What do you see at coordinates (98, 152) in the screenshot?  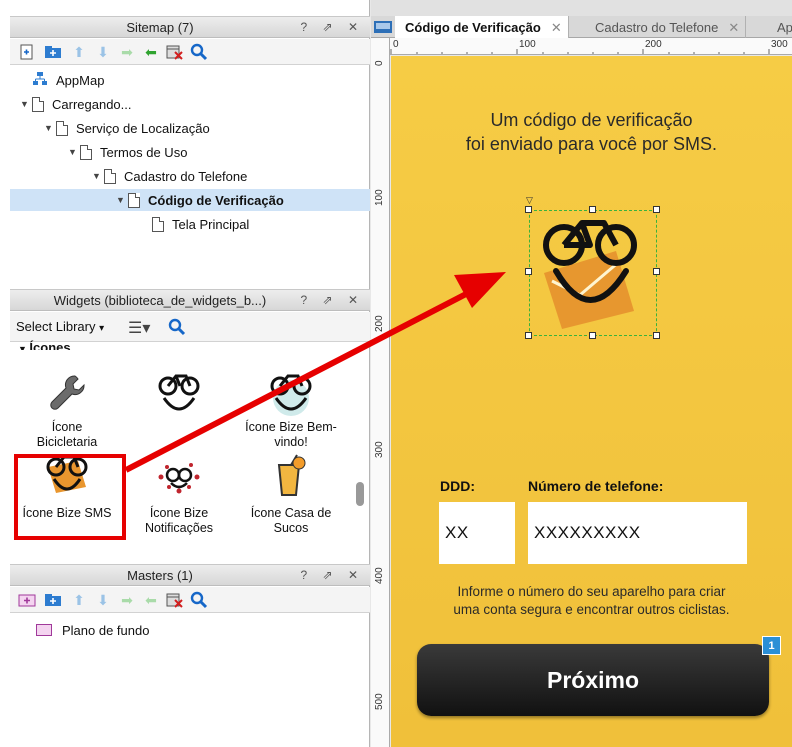 I see `sitemap-item: ▼ Termos de Uso` at bounding box center [98, 152].